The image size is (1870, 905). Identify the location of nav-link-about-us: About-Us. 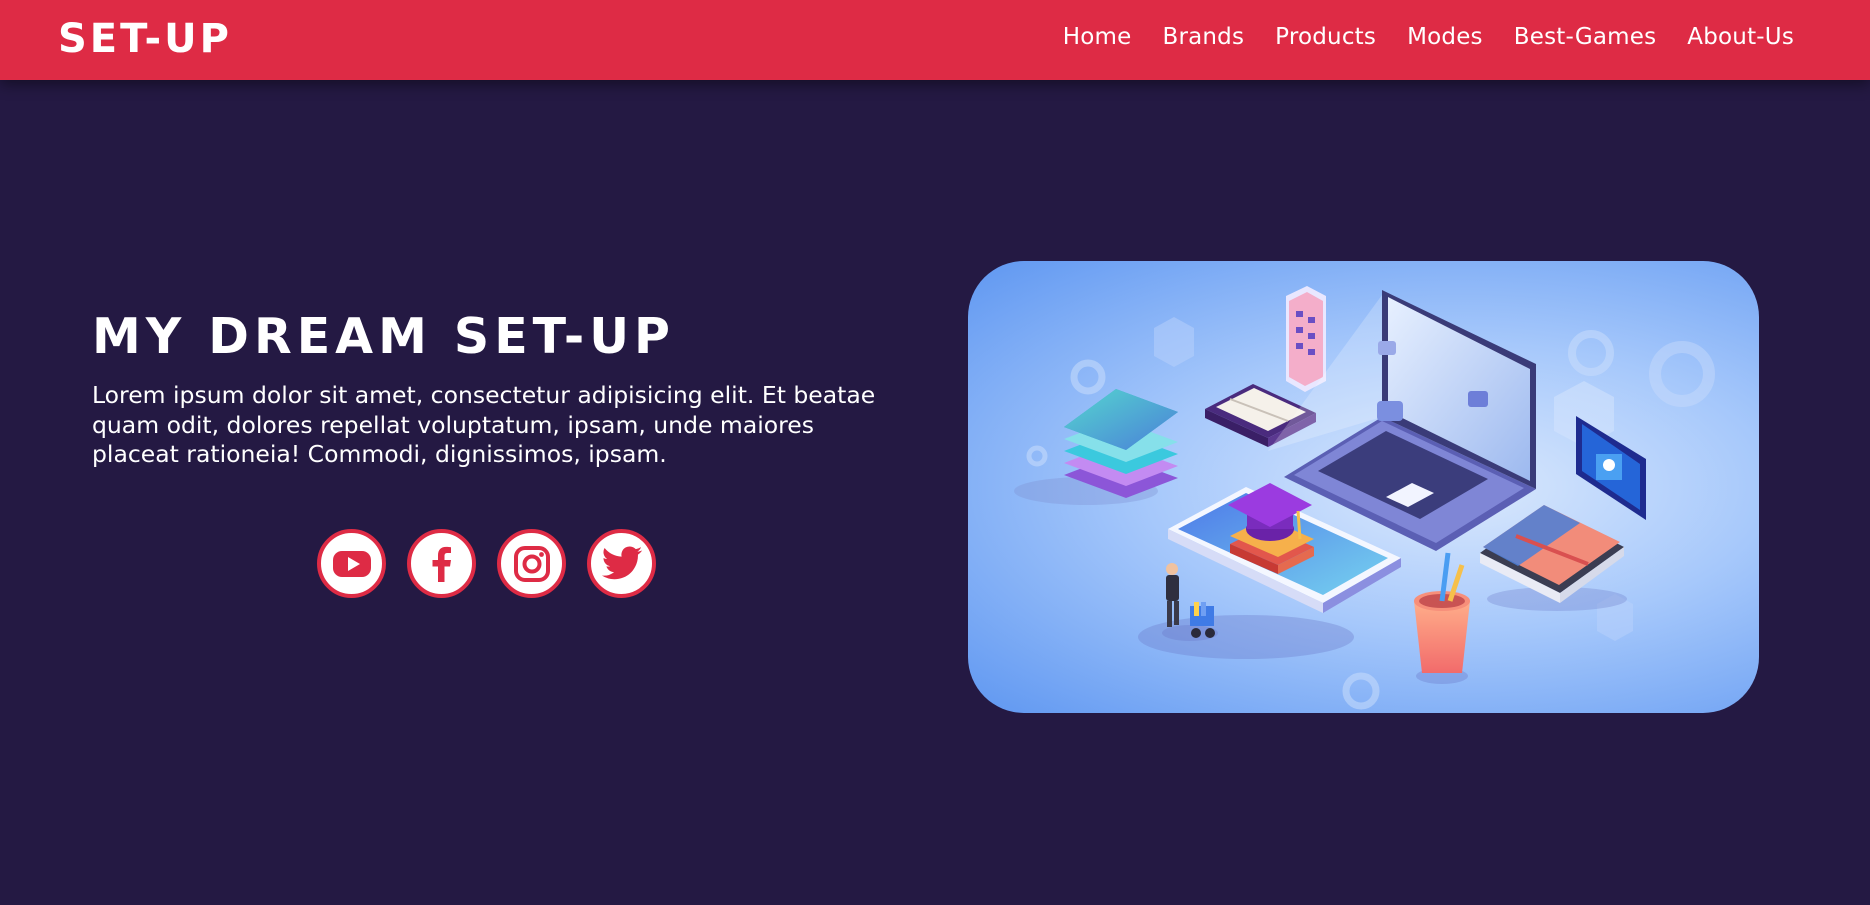
(1740, 37).